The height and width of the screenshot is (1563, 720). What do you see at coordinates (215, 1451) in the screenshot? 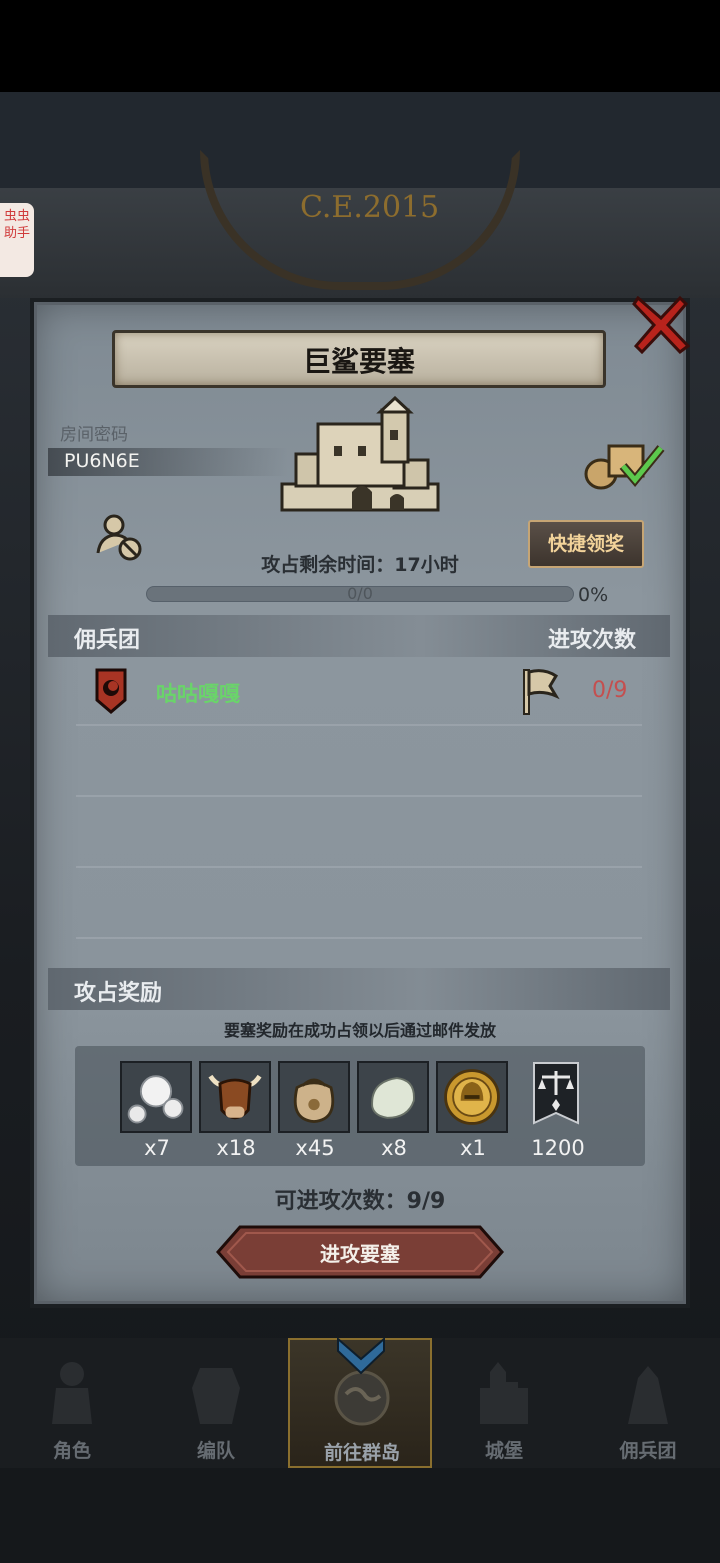
I see `nav-label: 编队` at bounding box center [215, 1451].